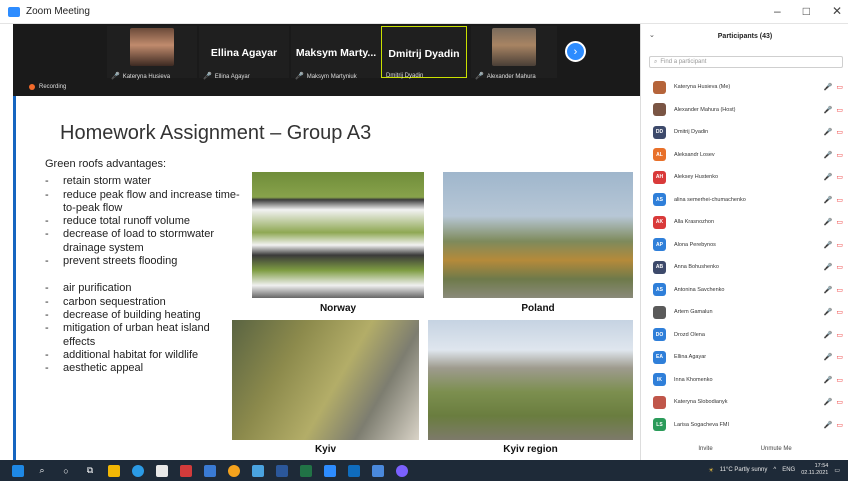  What do you see at coordinates (514, 53) in the screenshot?
I see `video-tile: 🎤 Alexander Mahura` at bounding box center [514, 53].